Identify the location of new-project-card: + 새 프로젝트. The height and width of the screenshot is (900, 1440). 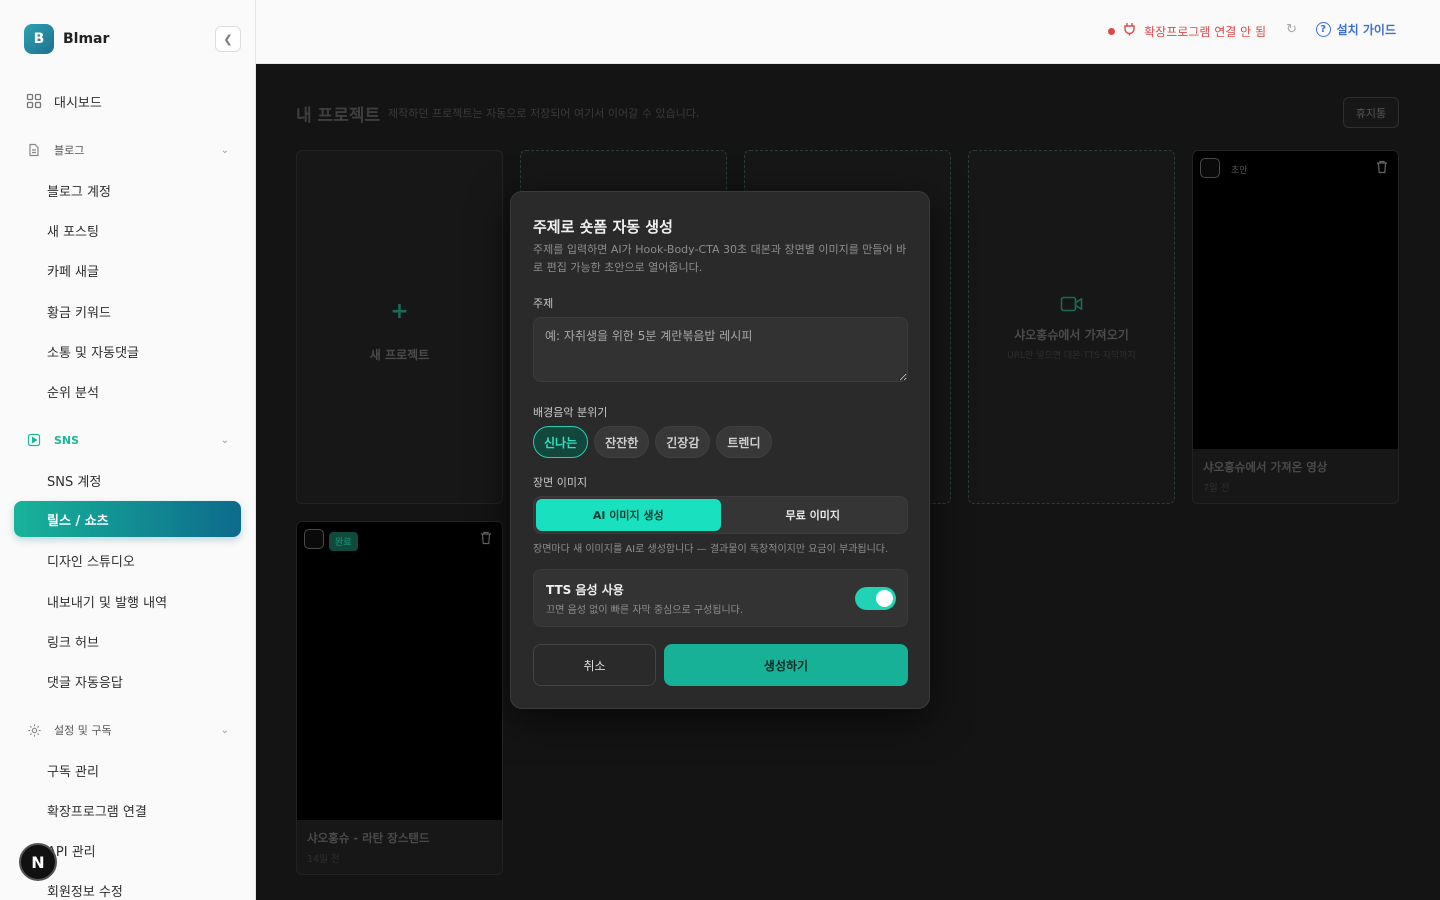
(399, 327).